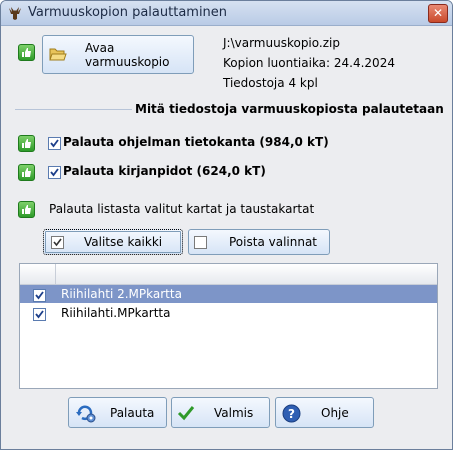 The width and height of the screenshot is (453, 450). Describe the element at coordinates (281, 43) in the screenshot. I see `backup-path: J:\varmuuskopio.zip` at that location.